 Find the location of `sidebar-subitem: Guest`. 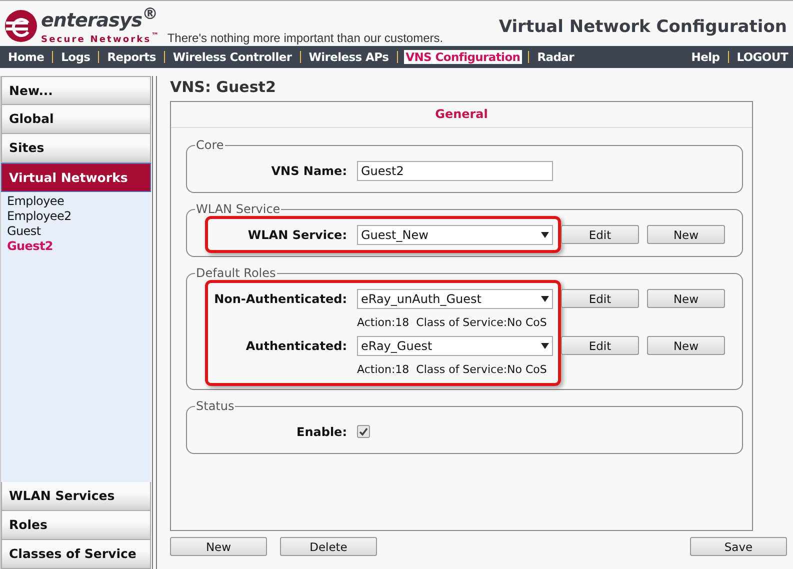

sidebar-subitem: Guest is located at coordinates (76, 231).